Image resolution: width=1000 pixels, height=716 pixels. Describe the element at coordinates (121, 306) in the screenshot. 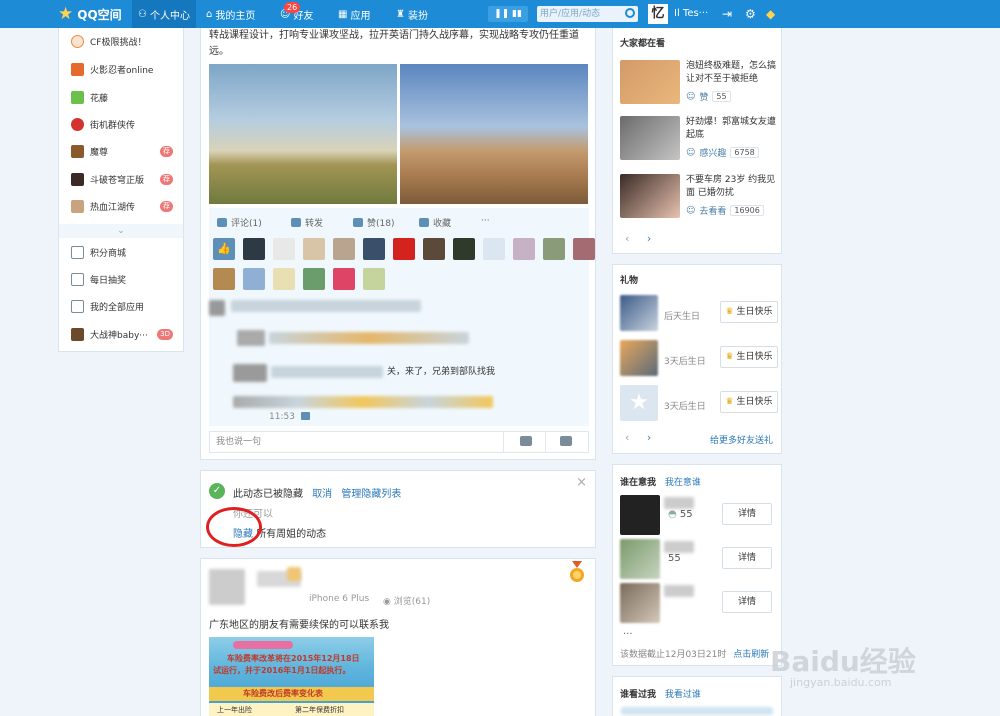

I see `sidebar-item-all-apps: 我的全部应用` at that location.